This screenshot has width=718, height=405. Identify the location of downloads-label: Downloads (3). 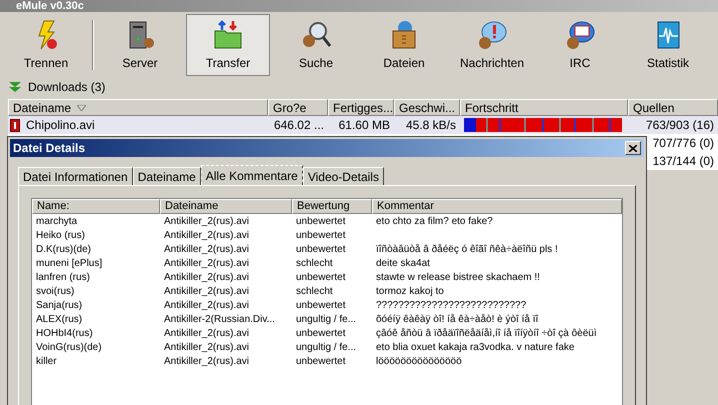
(67, 87).